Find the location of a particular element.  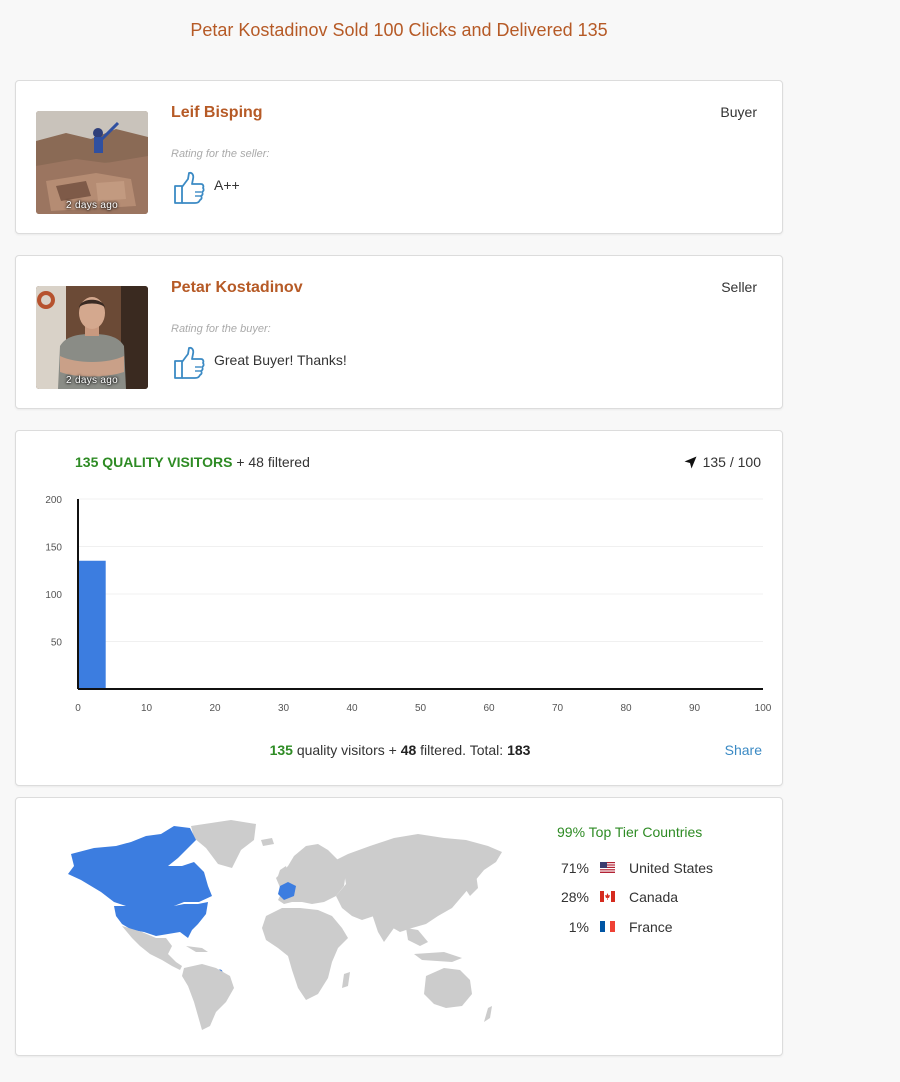

x-tick-label: 40 is located at coordinates (352, 708).